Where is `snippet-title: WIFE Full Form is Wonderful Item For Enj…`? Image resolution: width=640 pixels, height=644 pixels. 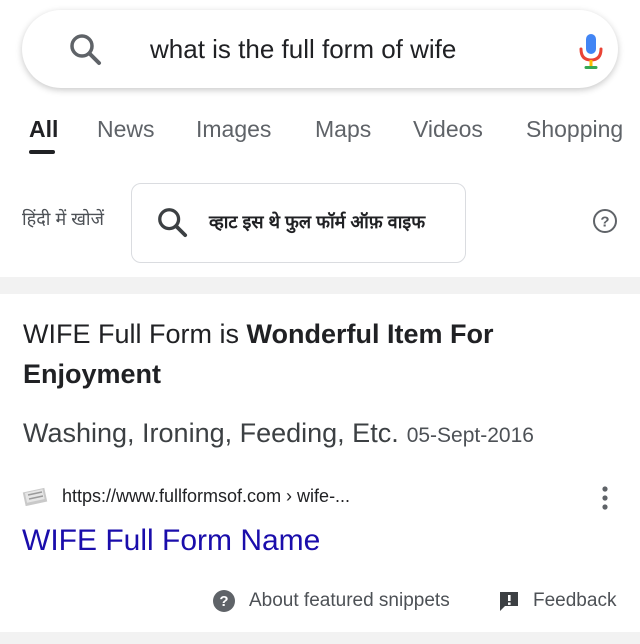
snippet-title: WIFE Full Form is Wonderful Item For Enj… is located at coordinates (313, 354).